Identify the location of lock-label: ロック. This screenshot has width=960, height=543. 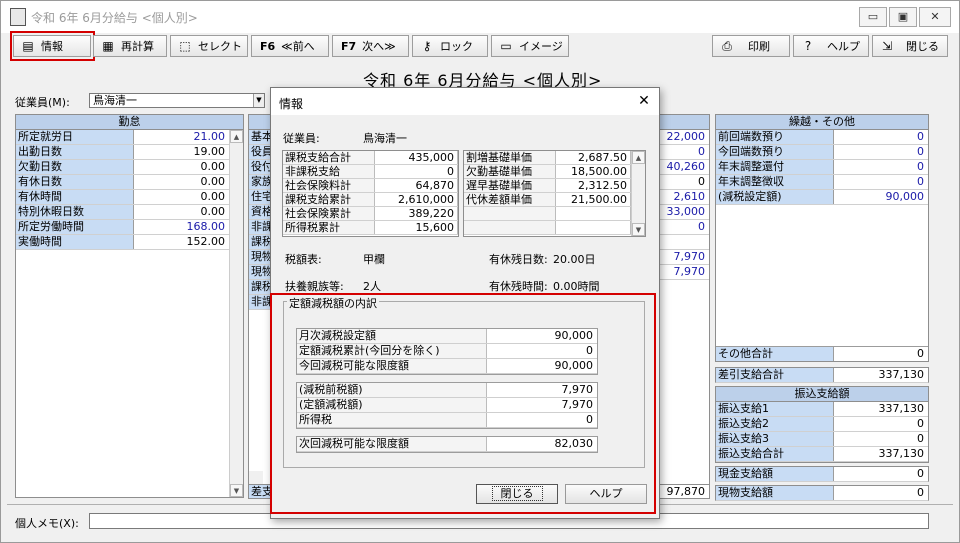
(456, 46).